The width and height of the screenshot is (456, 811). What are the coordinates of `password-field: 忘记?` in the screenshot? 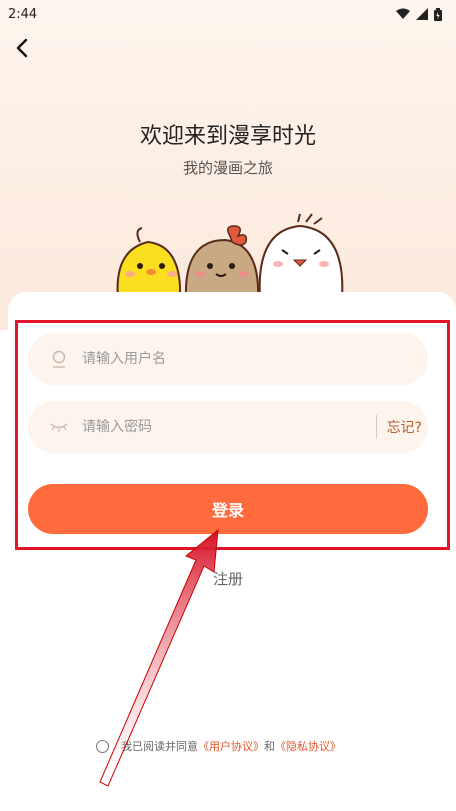 It's located at (228, 427).